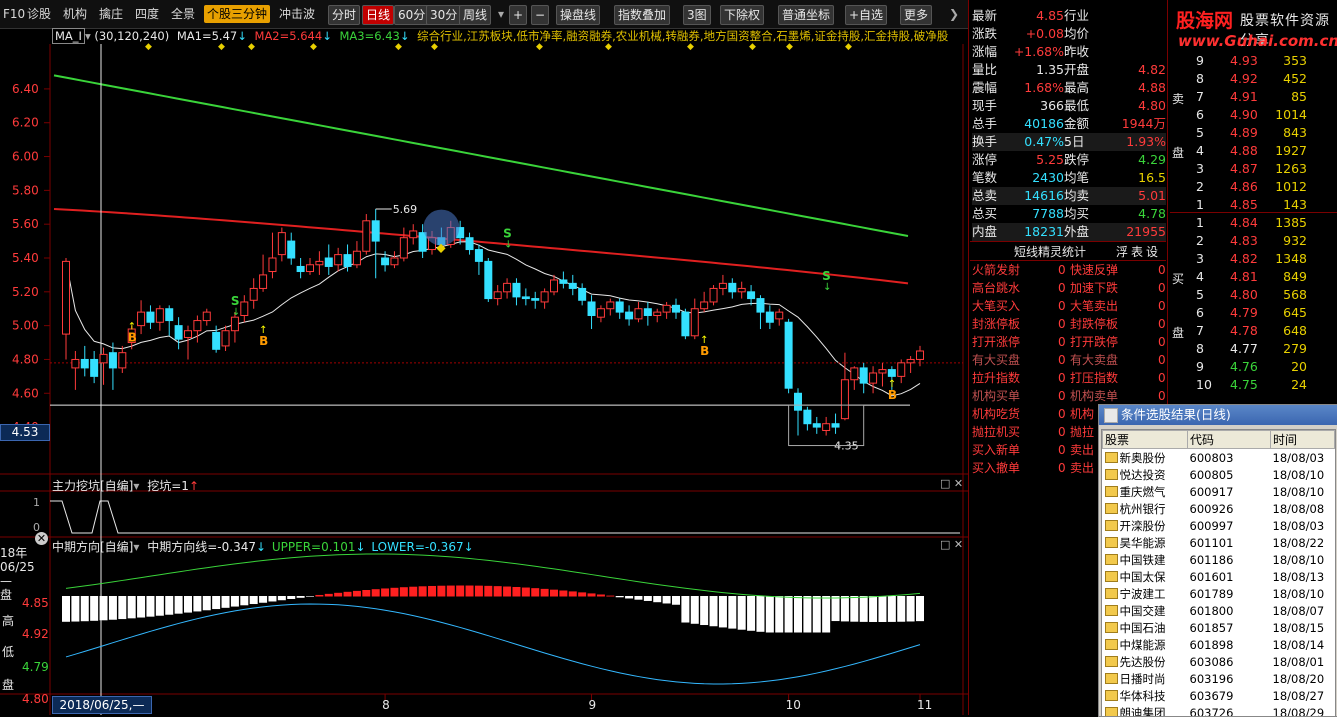 This screenshot has height=717, width=1337. Describe the element at coordinates (297, 14) in the screenshot. I see `impact-wave-button: 冲击波` at that location.